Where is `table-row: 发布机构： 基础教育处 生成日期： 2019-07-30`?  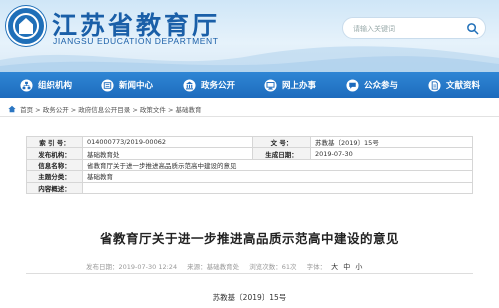
table-row: 发布机构： 基础教育处 生成日期： 2019-07-30 is located at coordinates (249, 153).